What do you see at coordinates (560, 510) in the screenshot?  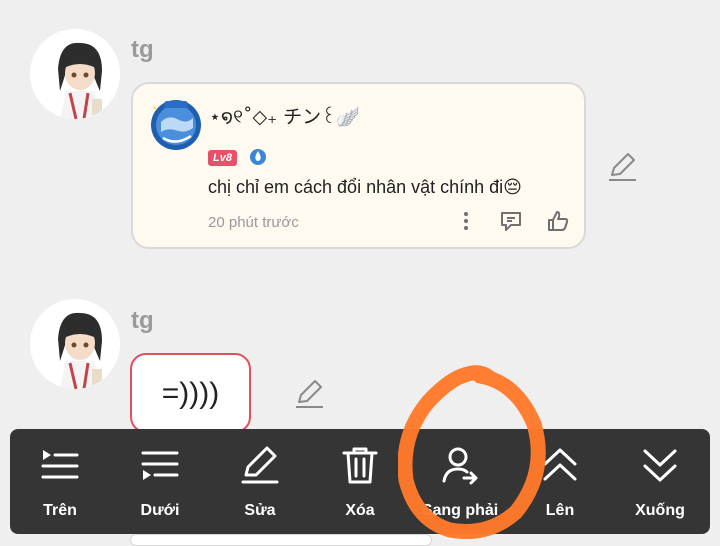 I see `action-label: Lên` at bounding box center [560, 510].